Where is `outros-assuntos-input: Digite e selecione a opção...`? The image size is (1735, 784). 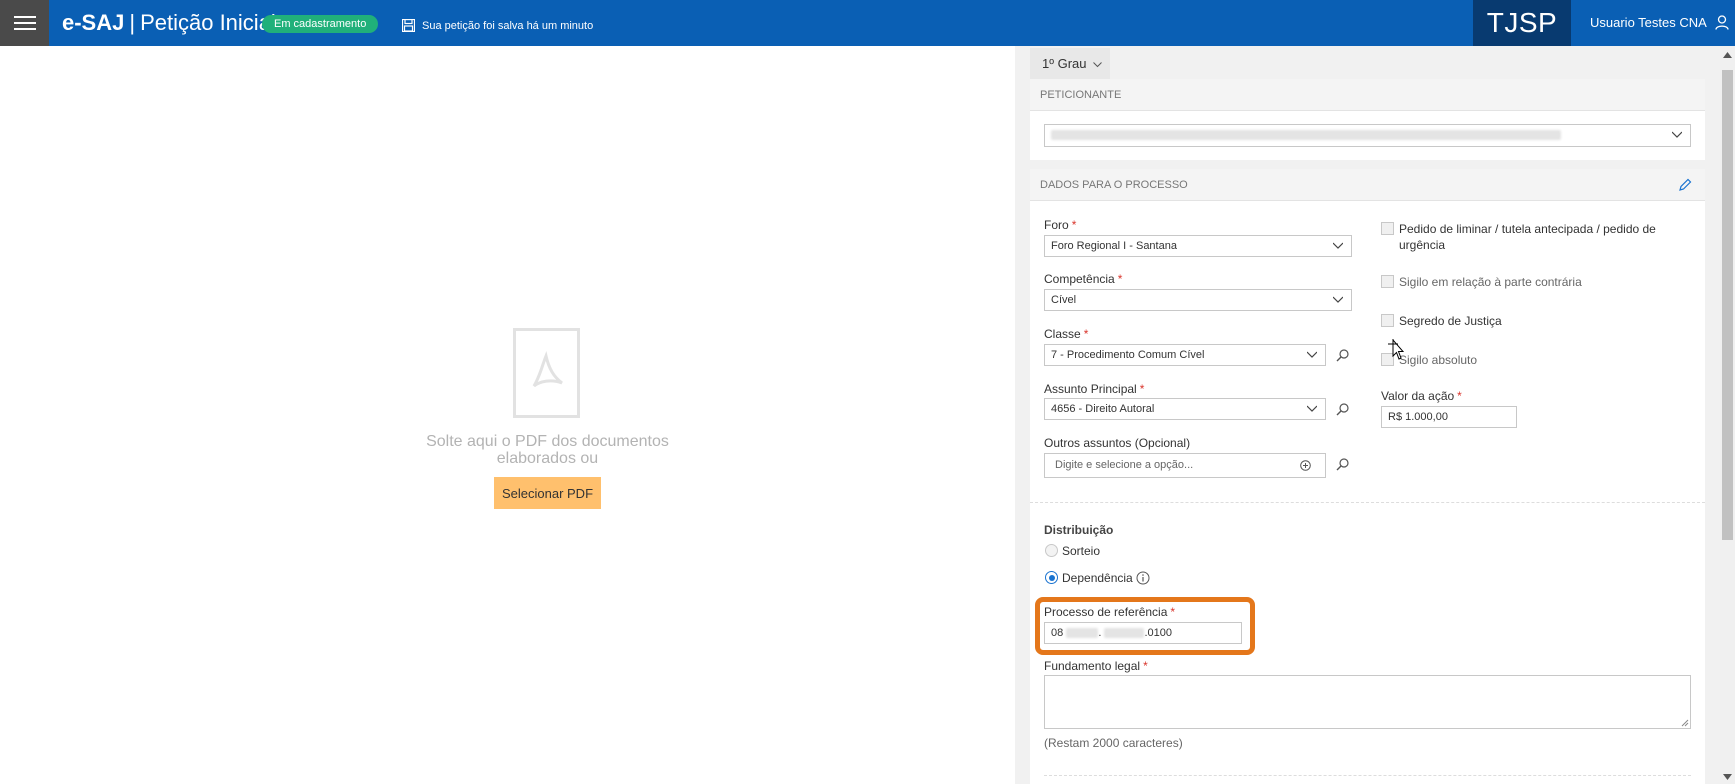 outros-assuntos-input: Digite e selecione a opção... is located at coordinates (1185, 465).